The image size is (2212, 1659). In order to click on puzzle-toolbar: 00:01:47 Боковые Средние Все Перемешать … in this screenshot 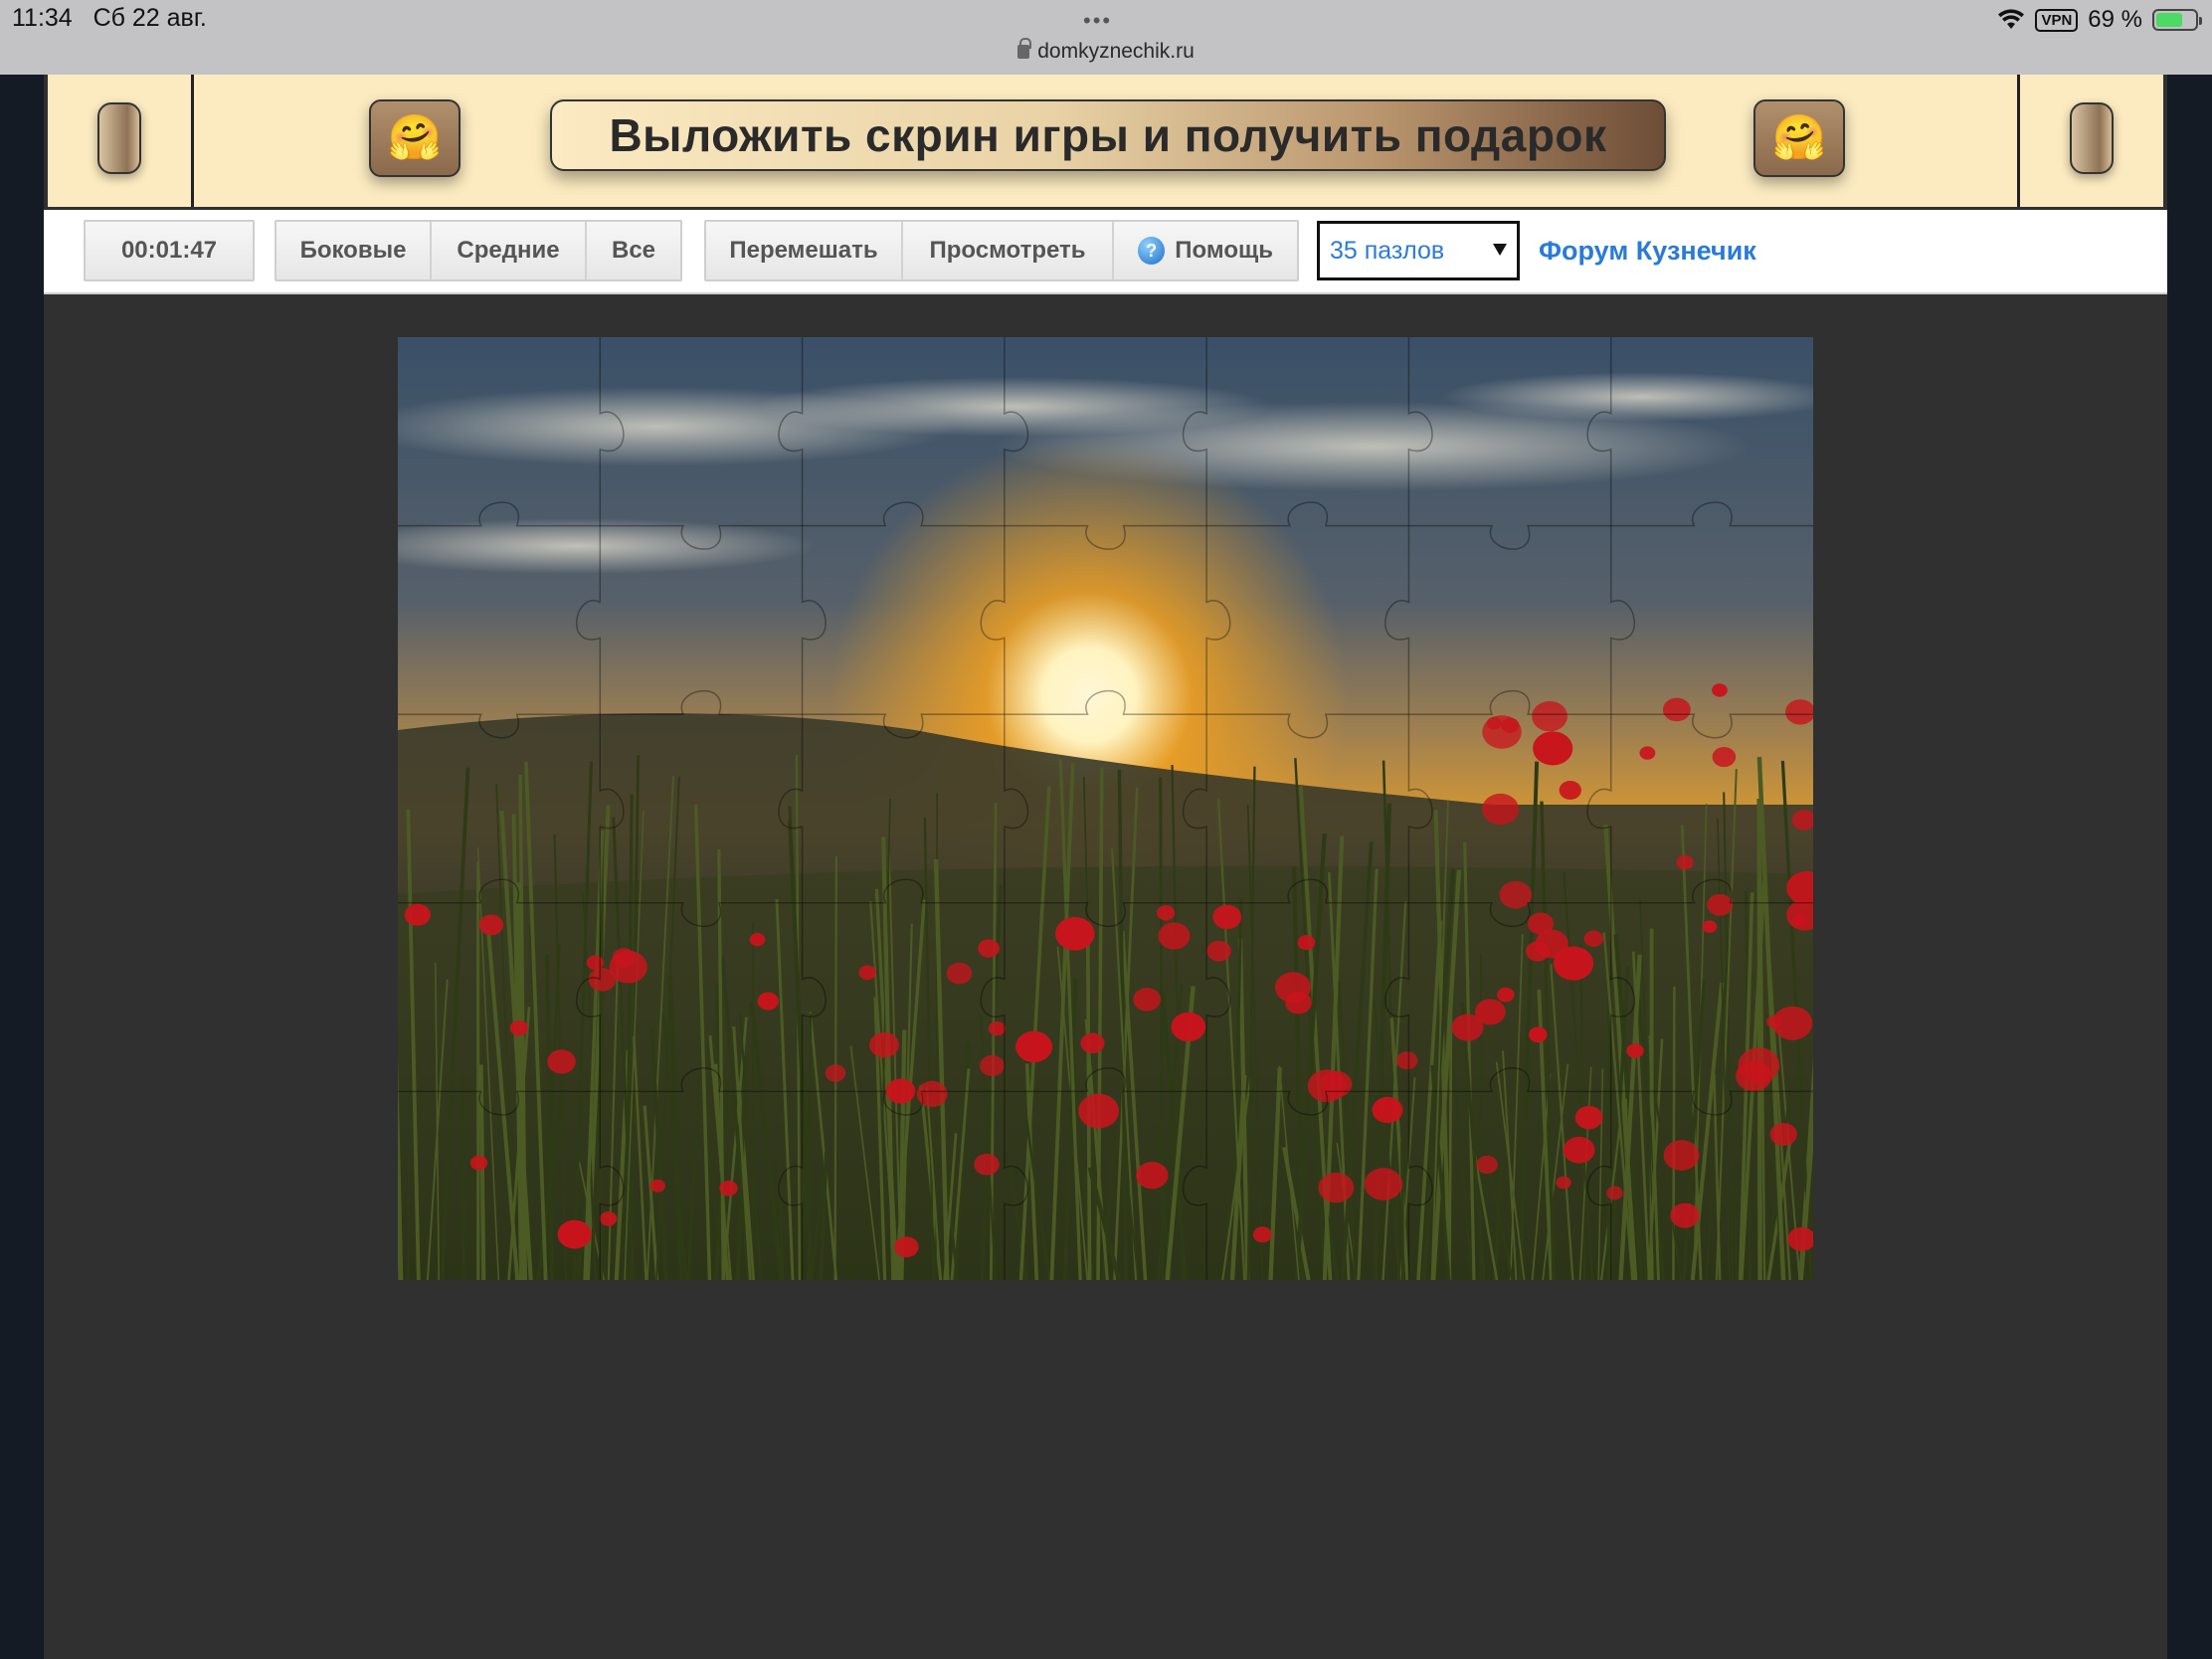, I will do `click(1105, 252)`.